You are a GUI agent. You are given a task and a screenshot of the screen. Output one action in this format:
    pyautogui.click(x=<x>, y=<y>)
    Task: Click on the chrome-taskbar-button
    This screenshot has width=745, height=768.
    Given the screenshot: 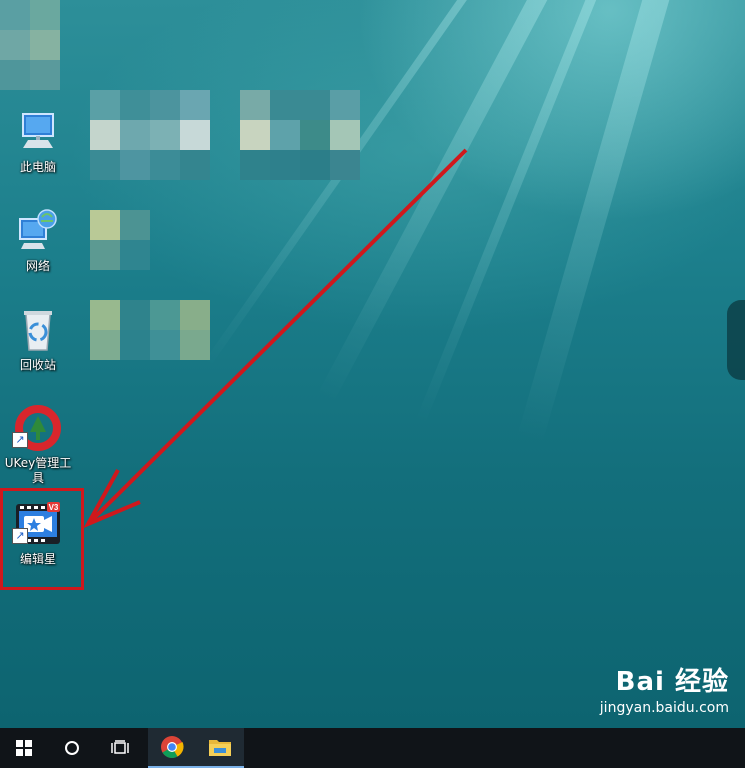 What is the action you would take?
    pyautogui.click(x=172, y=748)
    